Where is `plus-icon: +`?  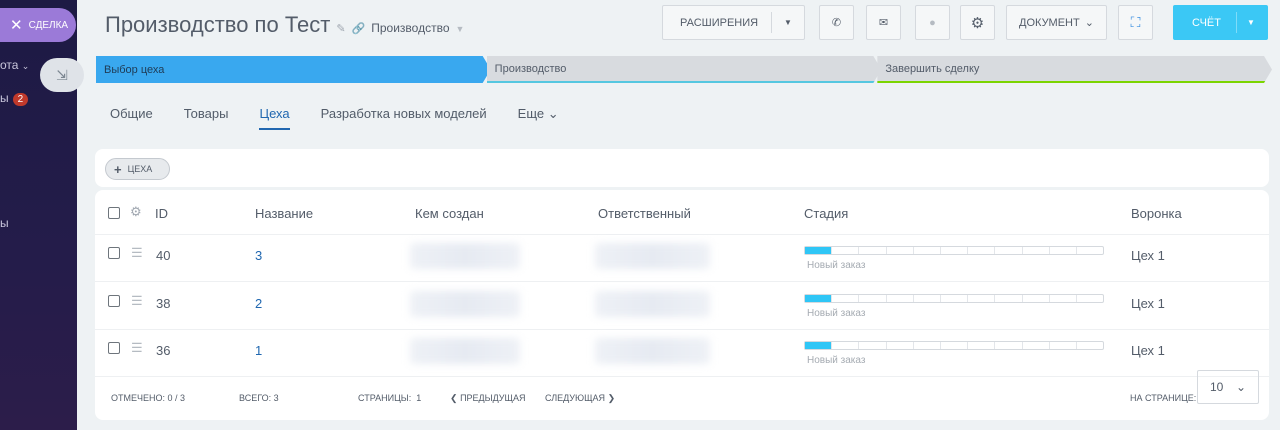 plus-icon: + is located at coordinates (118, 169).